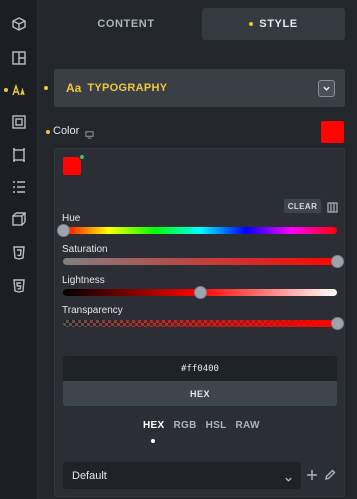  I want to click on responsive-device-icon, so click(89, 132).